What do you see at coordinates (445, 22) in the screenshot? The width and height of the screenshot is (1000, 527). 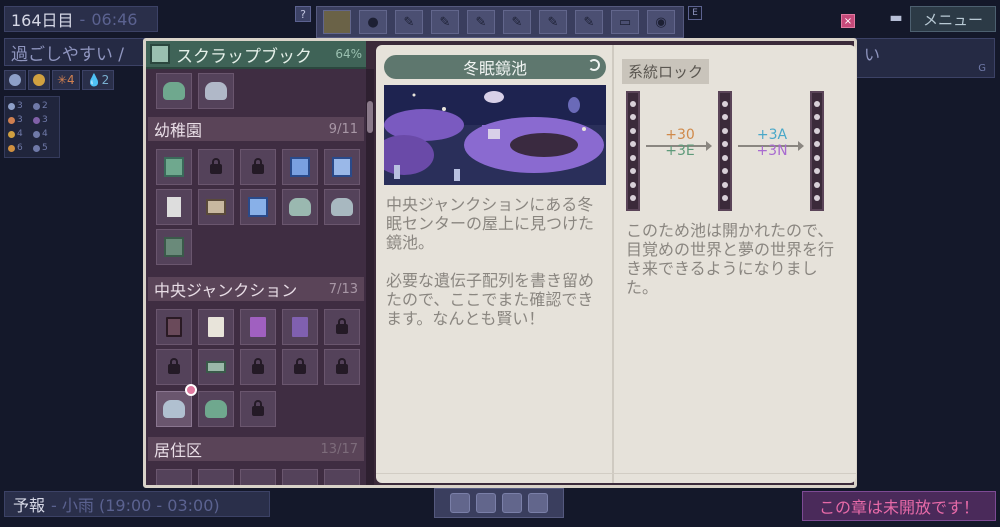 I see `tool-slot-axe: ✎` at bounding box center [445, 22].